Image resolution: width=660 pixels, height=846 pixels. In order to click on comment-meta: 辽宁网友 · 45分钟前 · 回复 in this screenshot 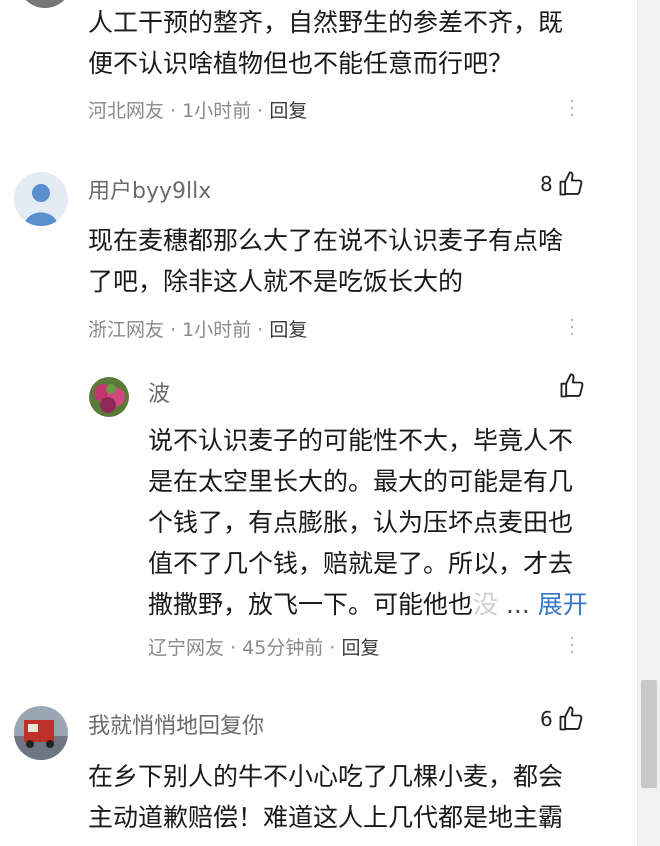, I will do `click(264, 646)`.